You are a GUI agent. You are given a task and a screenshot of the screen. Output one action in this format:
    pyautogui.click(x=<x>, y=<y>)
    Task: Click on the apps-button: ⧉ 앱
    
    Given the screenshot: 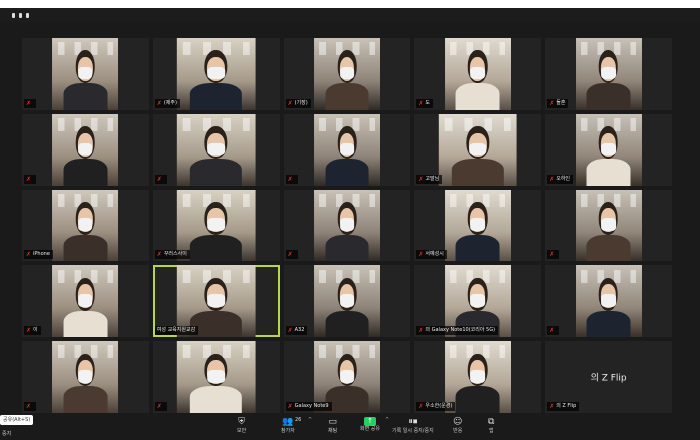 What is the action you would take?
    pyautogui.click(x=491, y=428)
    